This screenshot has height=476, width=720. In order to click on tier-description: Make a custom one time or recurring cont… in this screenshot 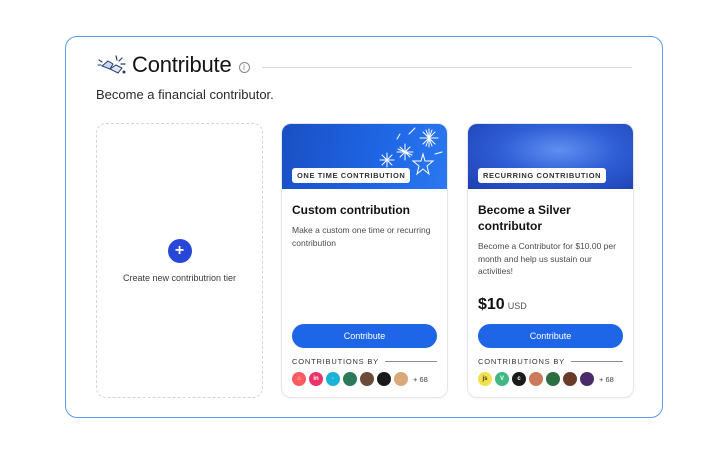, I will do `click(361, 236)`.